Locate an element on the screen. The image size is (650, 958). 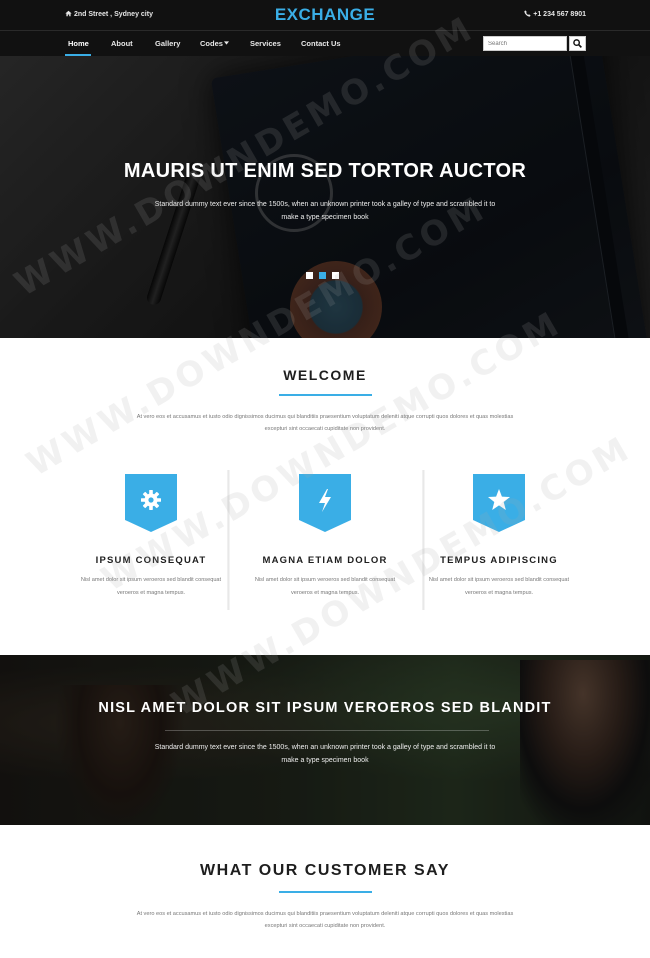
feature-title: TEMPUS ADIPISCING is located at coordinates (499, 560).